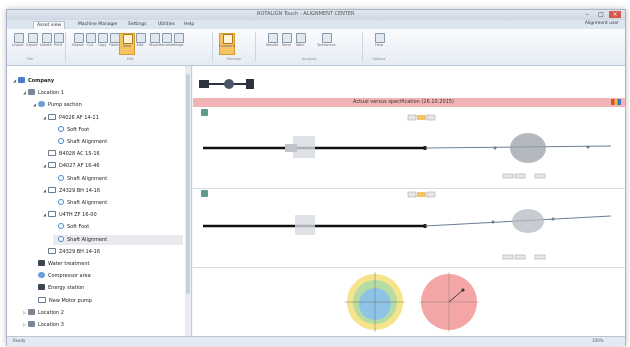 Image resolution: width=630 pixels, height=347 pixels. Describe the element at coordinates (79, 154) in the screenshot. I see `tree-item-label: B4028 AC 15-16` at that location.